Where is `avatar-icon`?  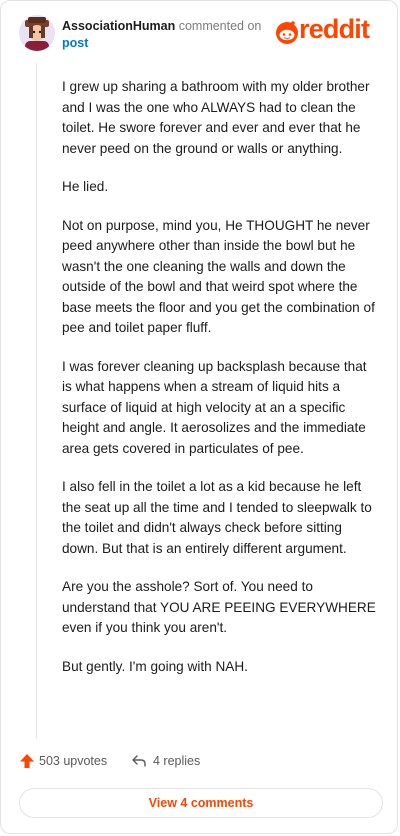 avatar-icon is located at coordinates (37, 33).